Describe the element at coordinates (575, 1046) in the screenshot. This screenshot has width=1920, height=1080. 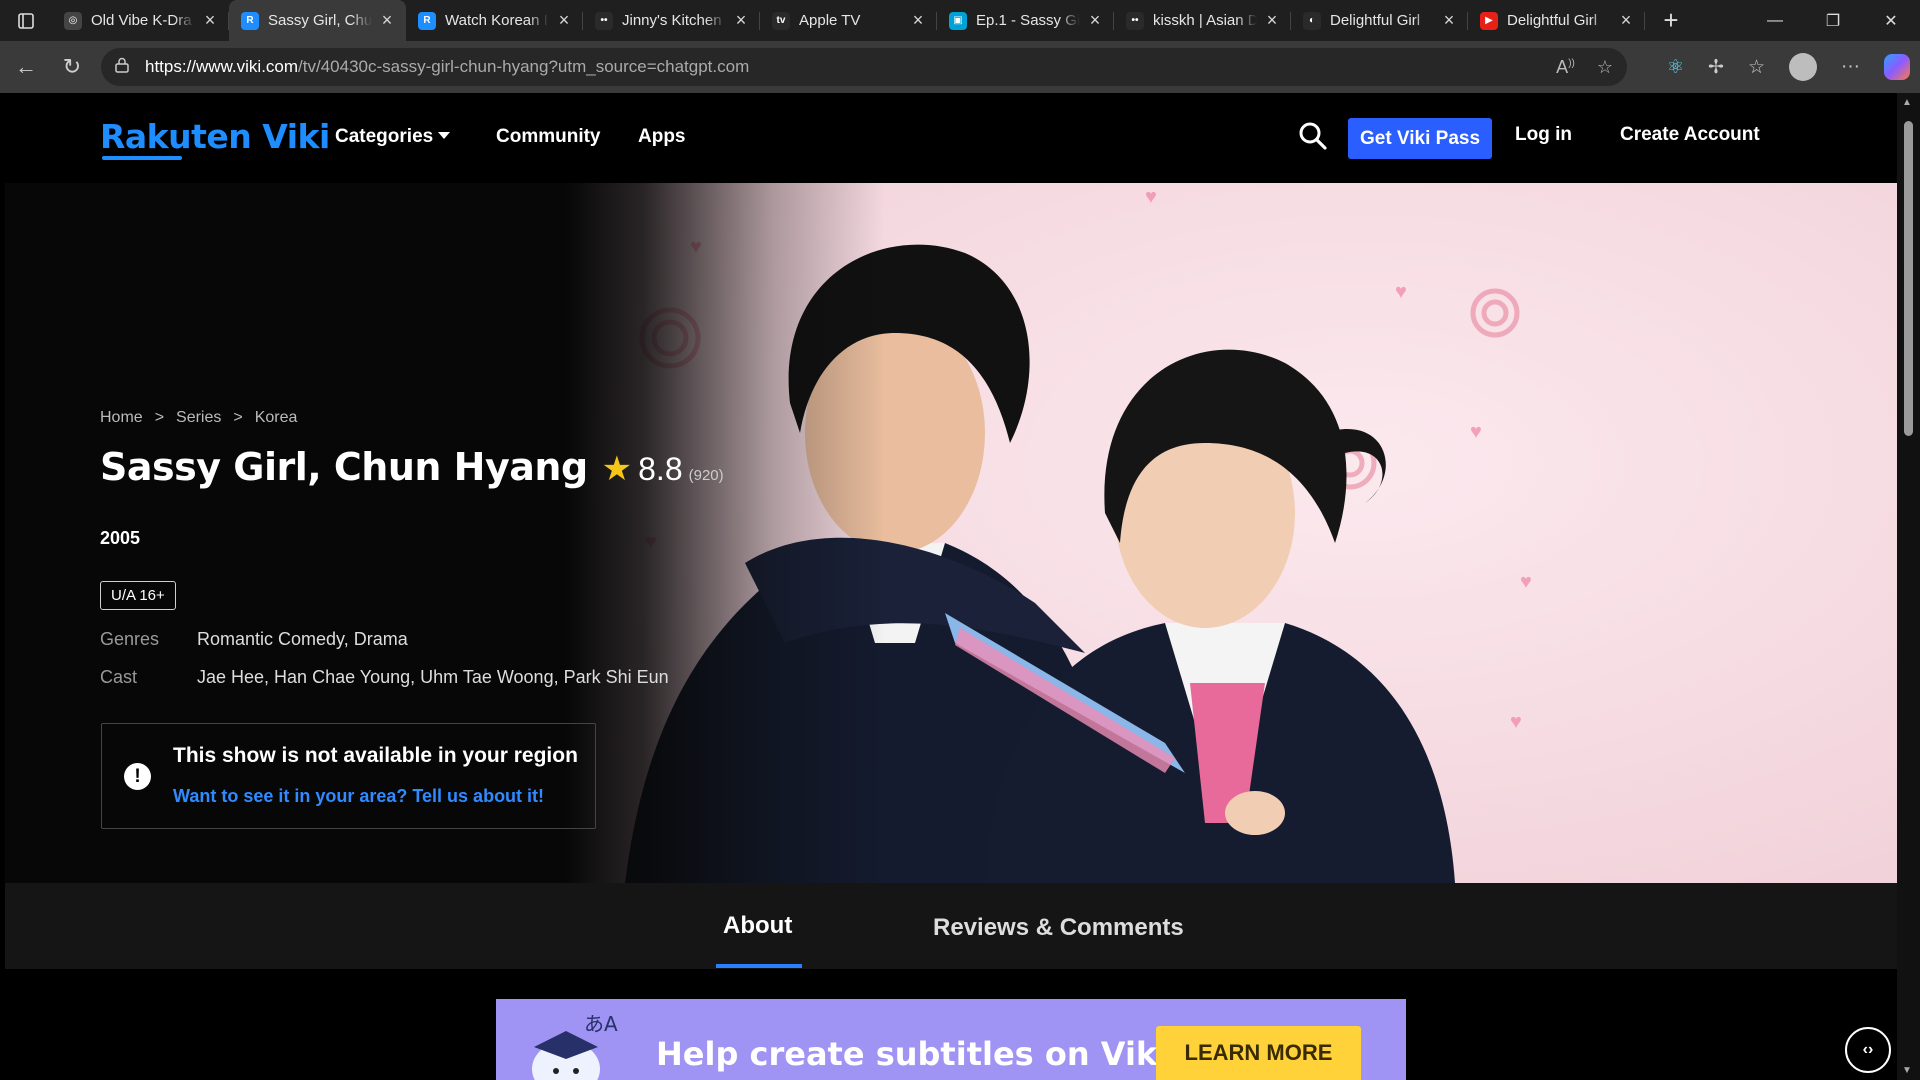
I see `mascot-translate-icon: あA` at that location.